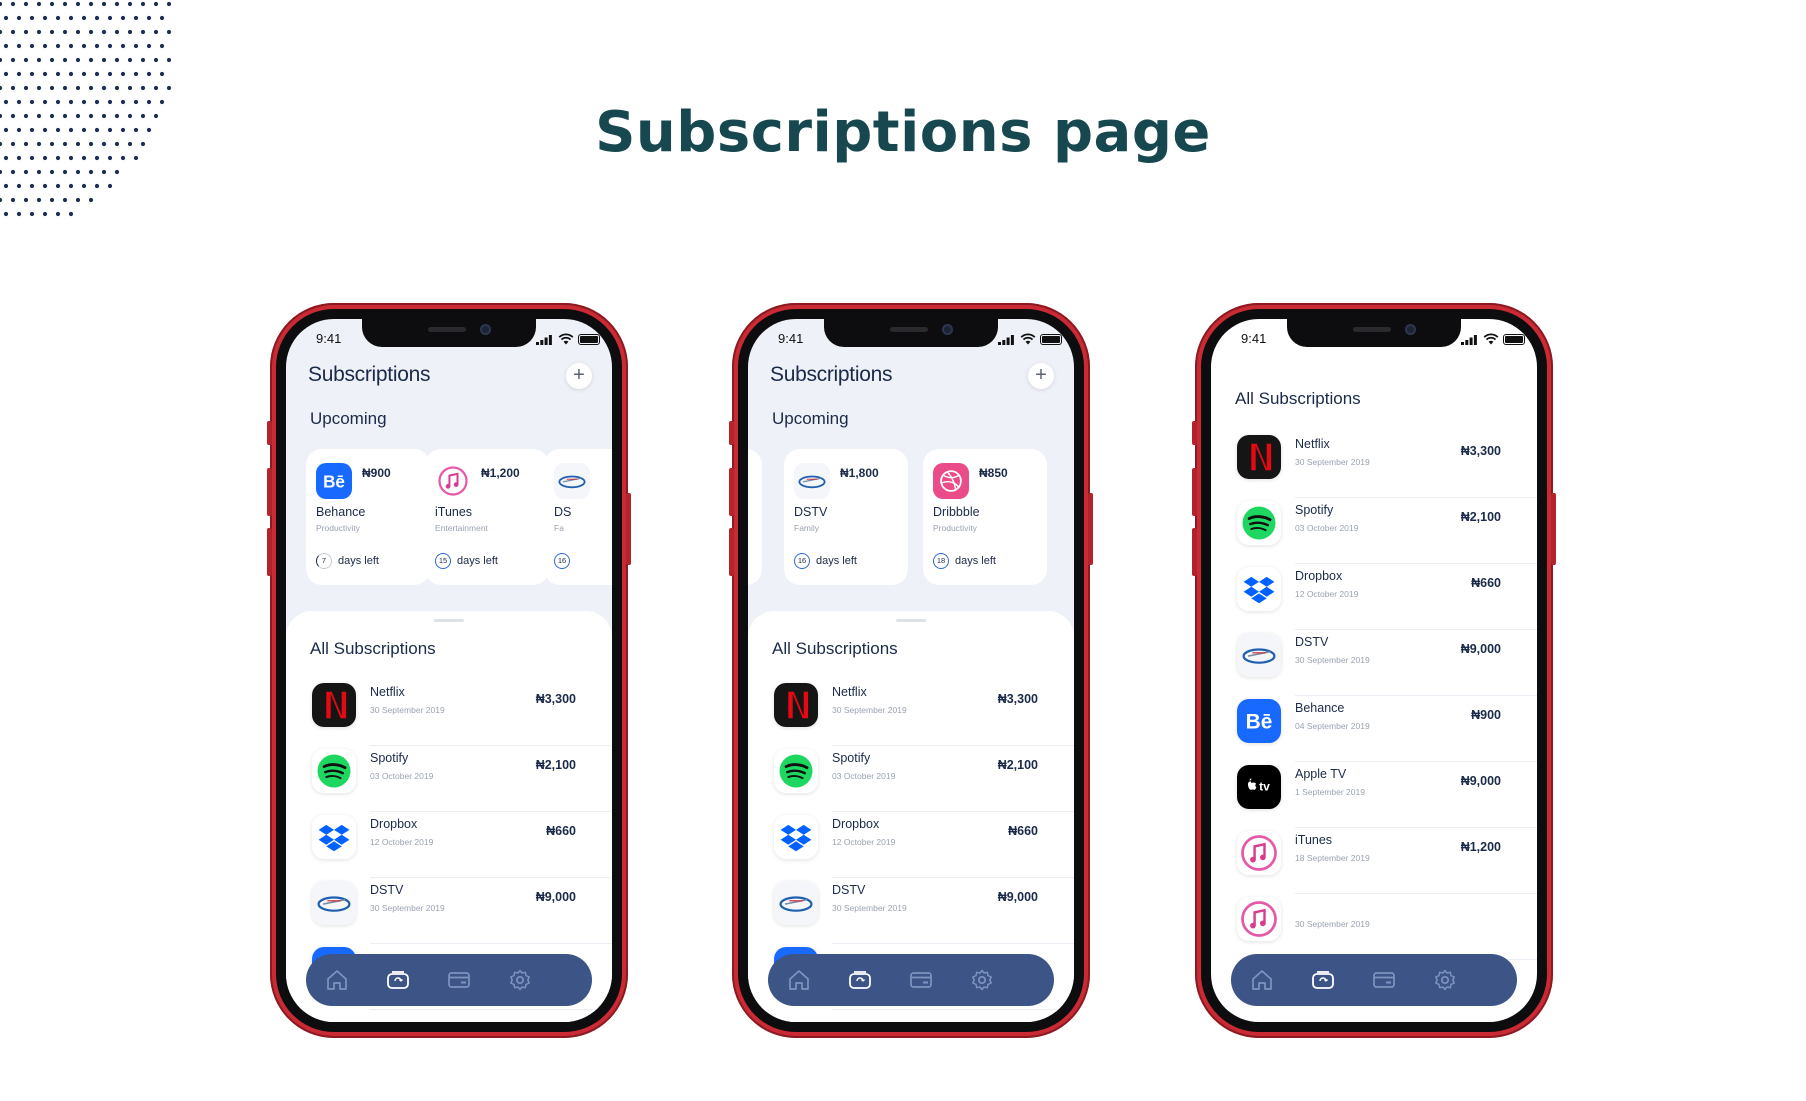  I want to click on card-amount: ₦850, so click(993, 473).